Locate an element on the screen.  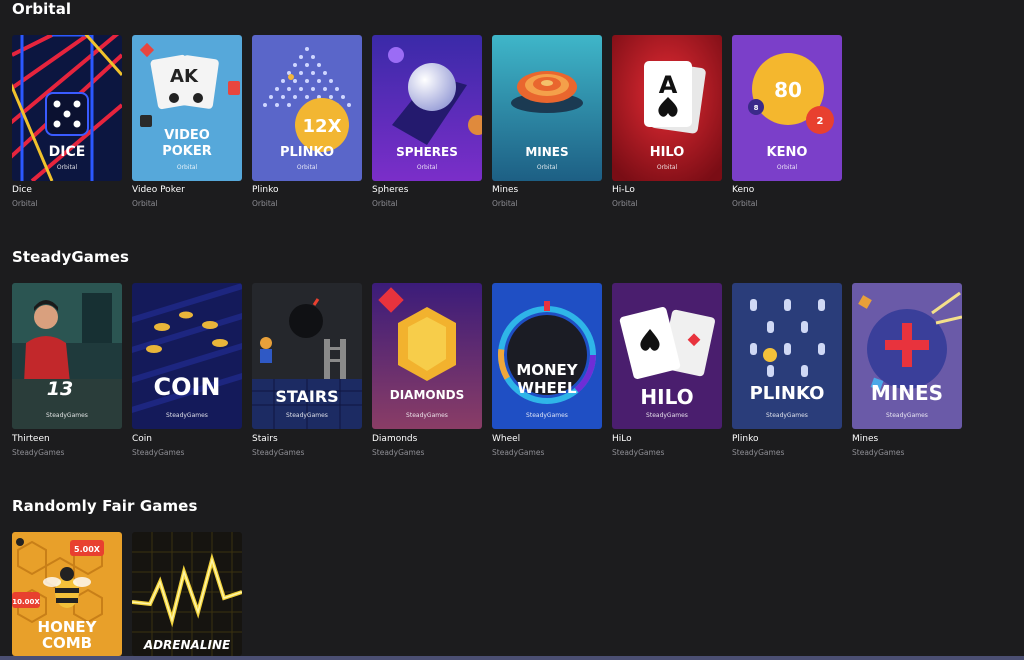
caption-plinko-orbital: Plinko Orbital is located at coordinates (307, 196).